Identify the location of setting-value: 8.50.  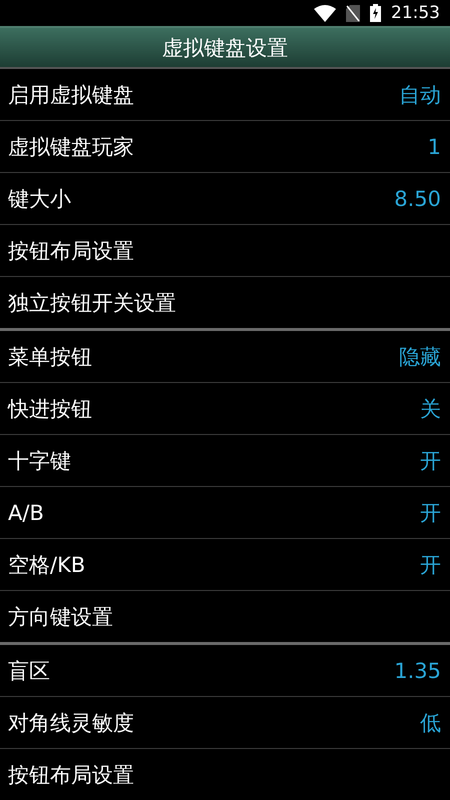
(417, 198).